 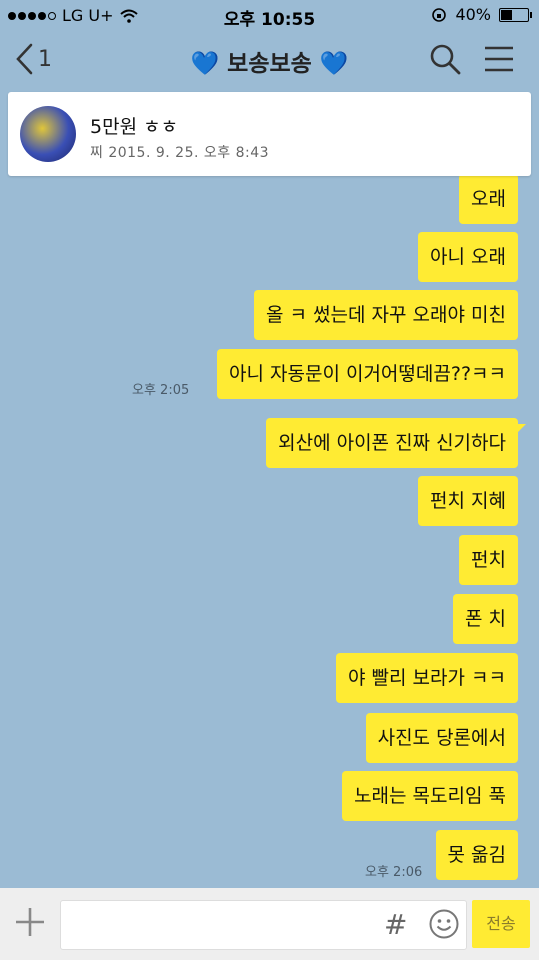 What do you see at coordinates (501, 924) in the screenshot?
I see `send-button: 전송` at bounding box center [501, 924].